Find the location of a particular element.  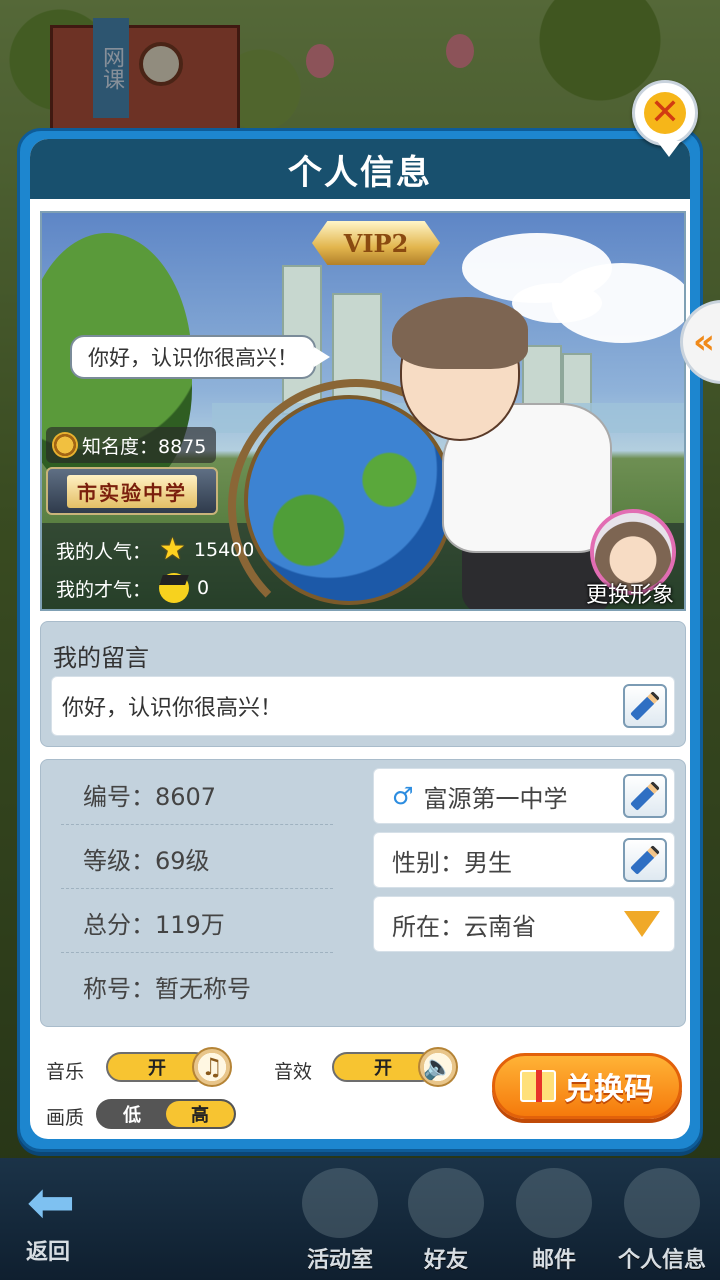

gender-text: 性别：男生 is located at coordinates (452, 862).